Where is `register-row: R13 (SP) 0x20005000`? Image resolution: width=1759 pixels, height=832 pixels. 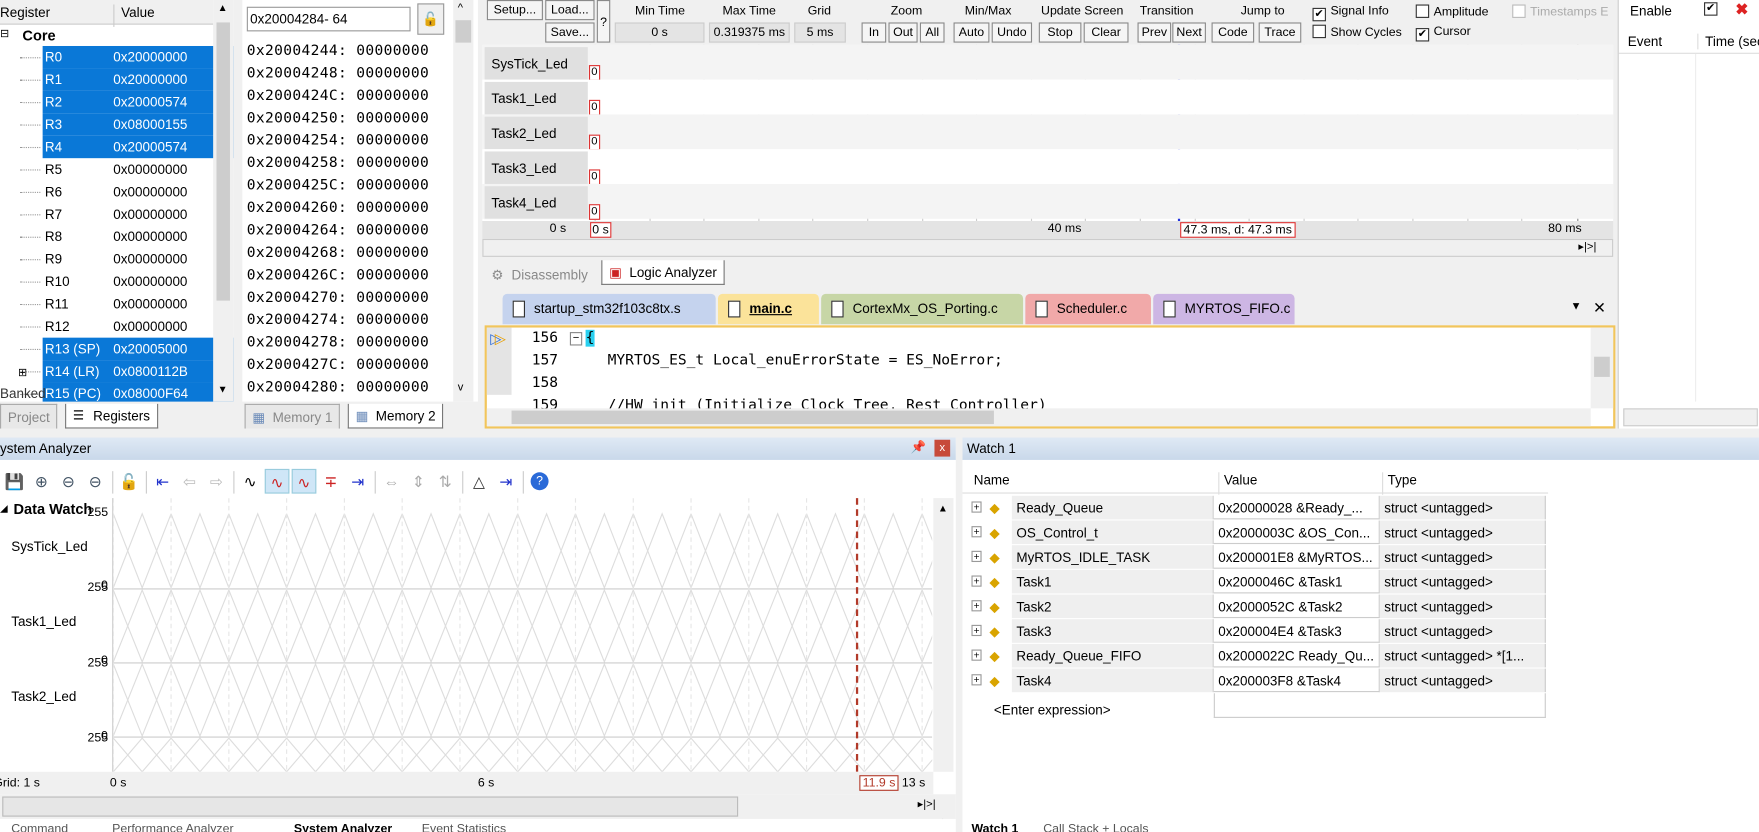 register-row: R13 (SP) 0x20005000 is located at coordinates (127, 349).